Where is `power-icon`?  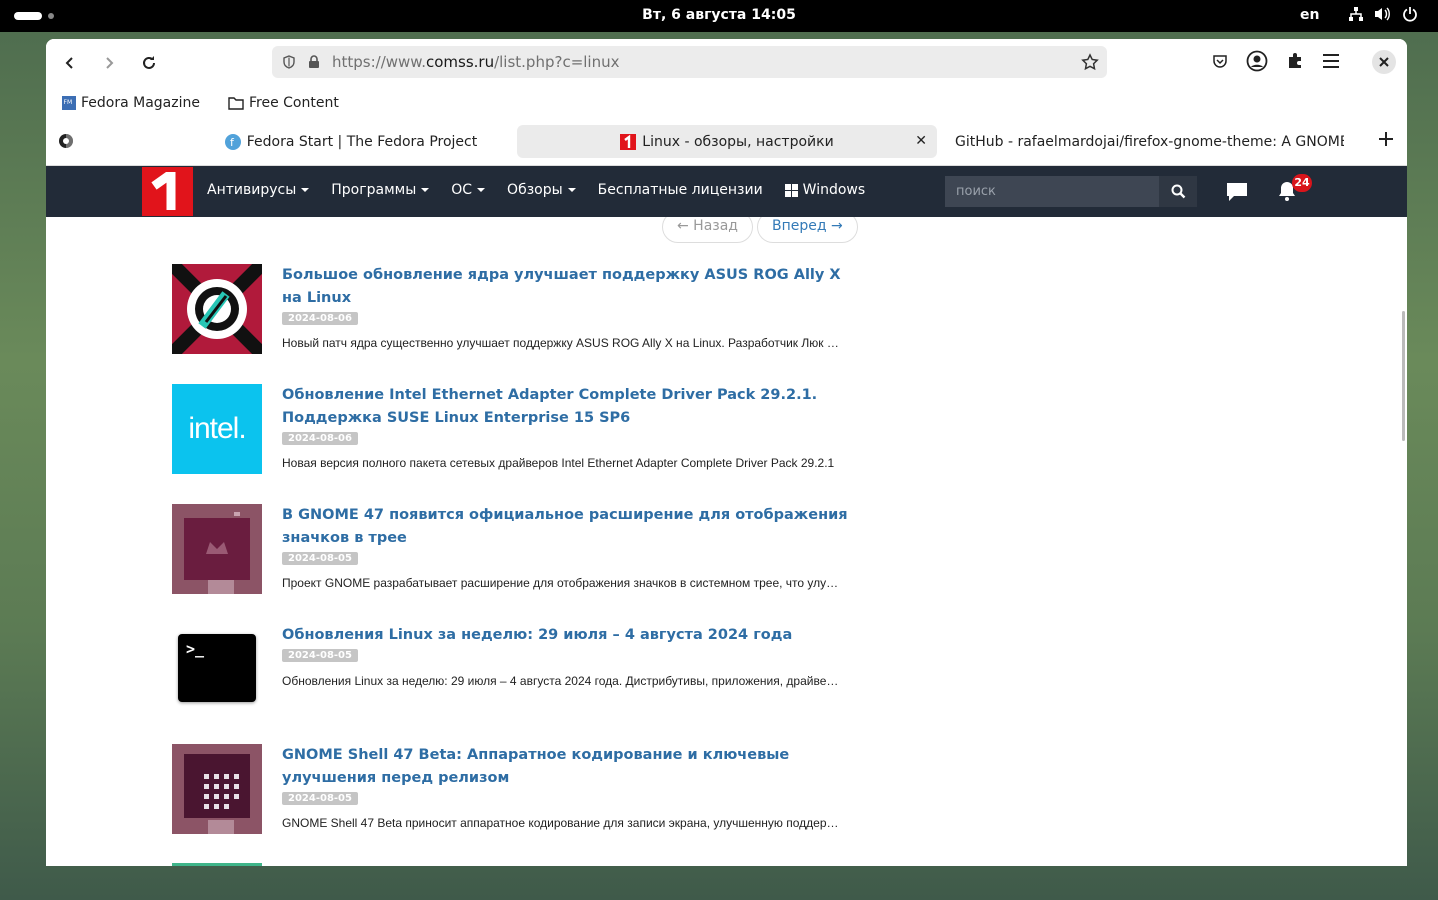
power-icon is located at coordinates (1410, 14).